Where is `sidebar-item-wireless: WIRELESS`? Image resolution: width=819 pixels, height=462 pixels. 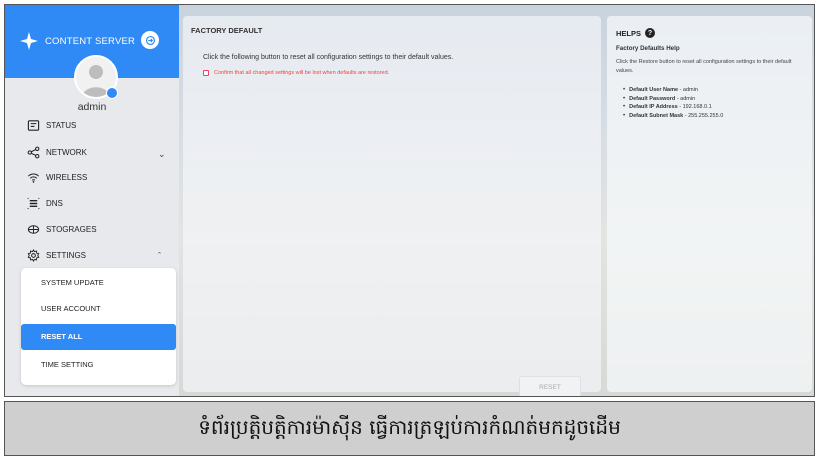 sidebar-item-wireless: WIRELESS is located at coordinates (57, 177).